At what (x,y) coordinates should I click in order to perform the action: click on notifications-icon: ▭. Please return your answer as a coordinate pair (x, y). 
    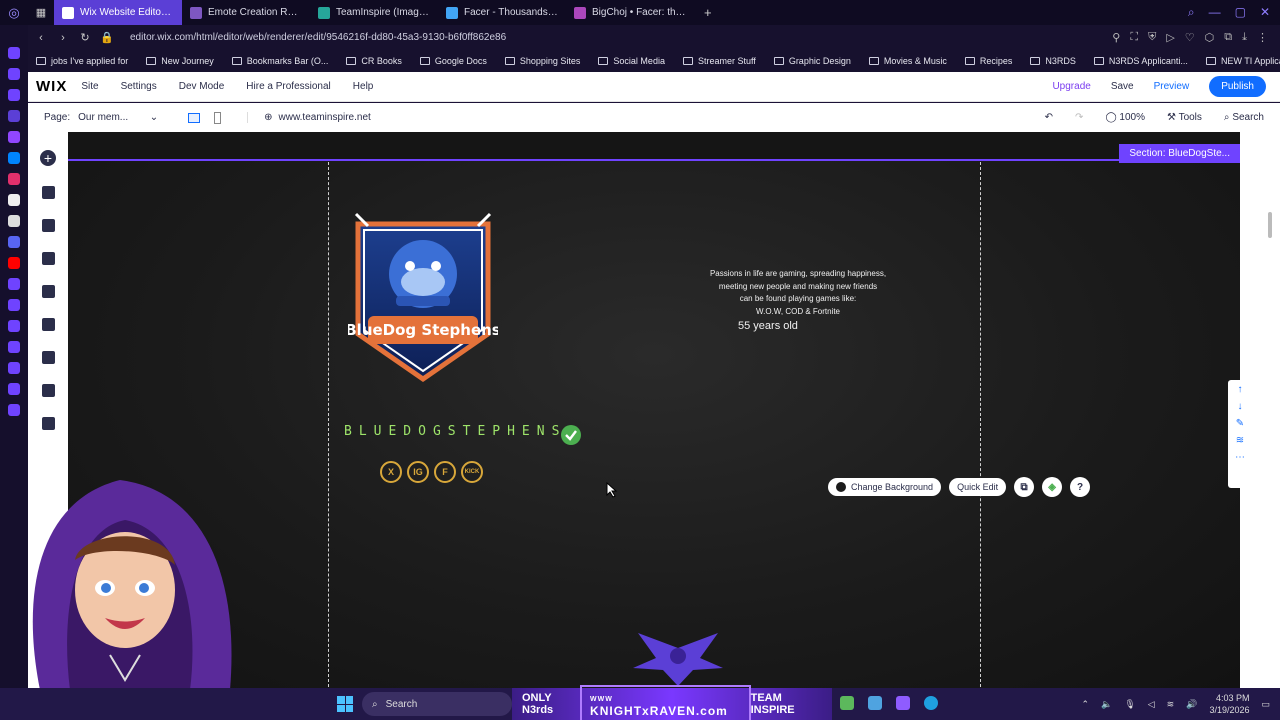
    Looking at the image, I should click on (1265, 704).